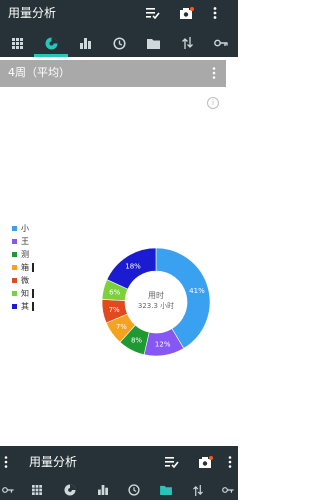 The width and height of the screenshot is (320, 500). What do you see at coordinates (163, 344) in the screenshot?
I see `slice-label: 12%` at bounding box center [163, 344].